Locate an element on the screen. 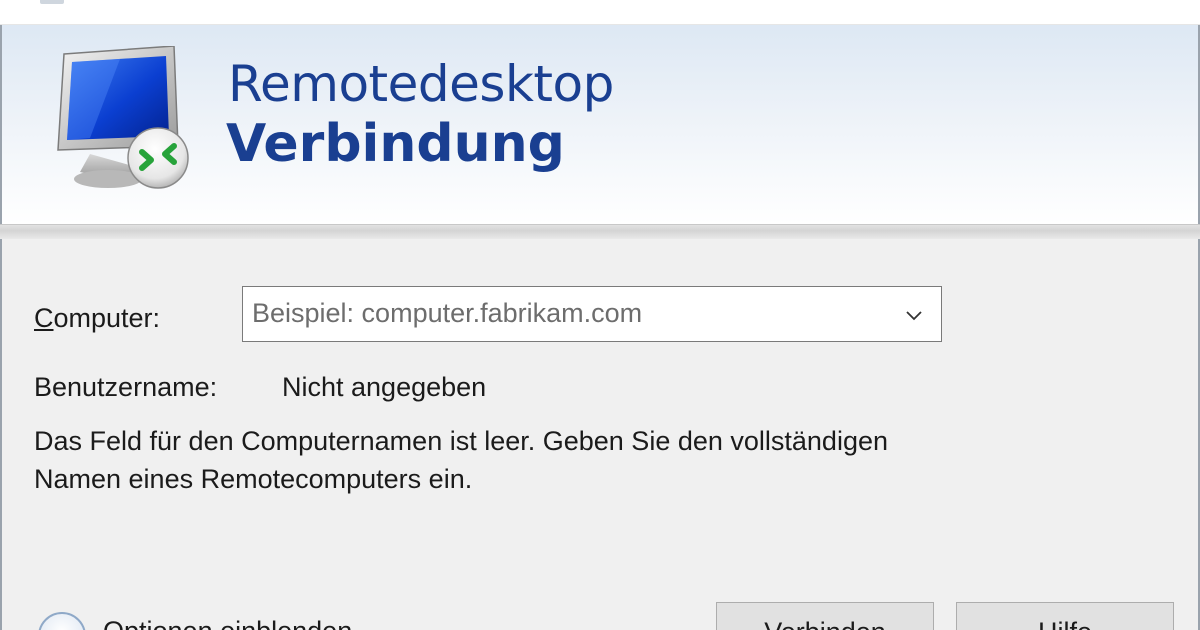 The image size is (1200, 630). username-label: Benutzername: is located at coordinates (126, 387).